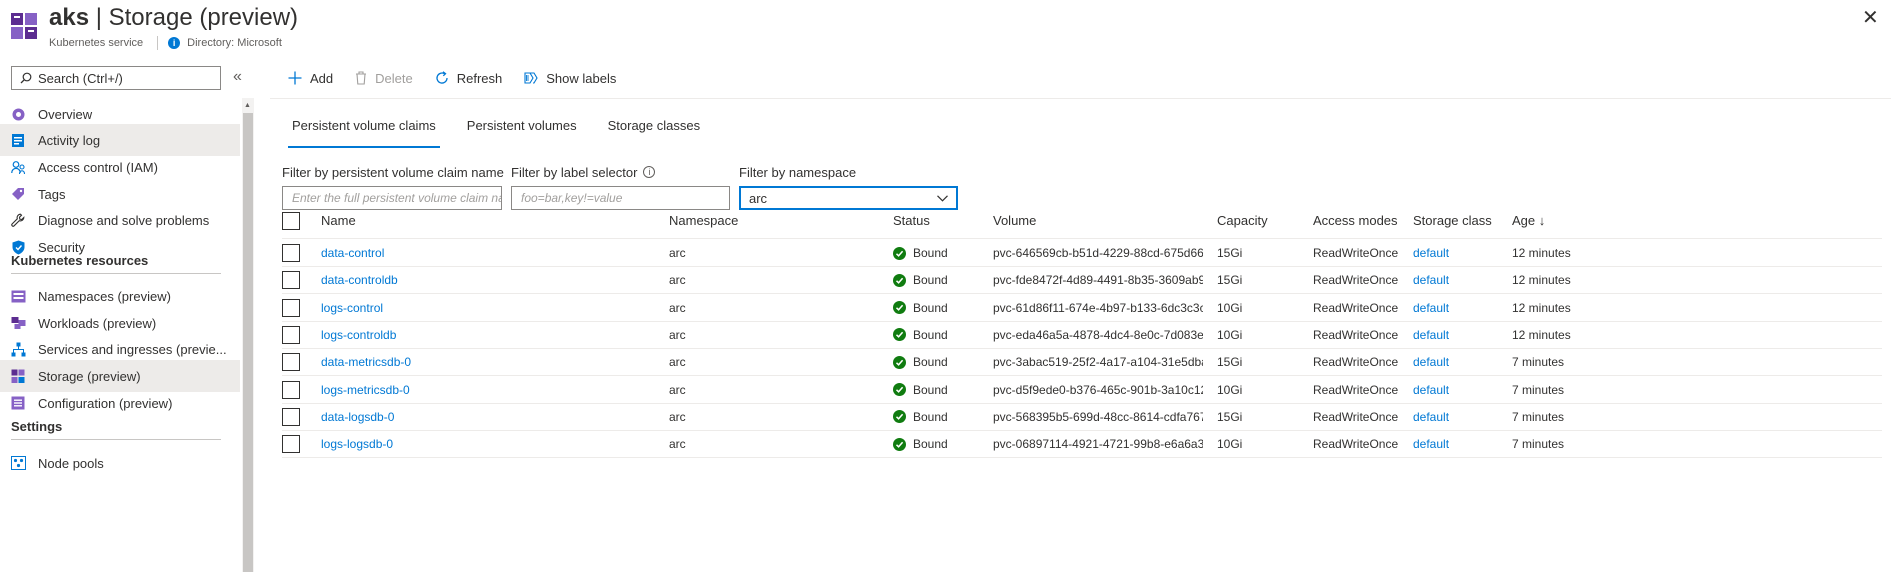 The height and width of the screenshot is (572, 1891). Describe the element at coordinates (938, 220) in the screenshot. I see `column-header-status: Status` at that location.